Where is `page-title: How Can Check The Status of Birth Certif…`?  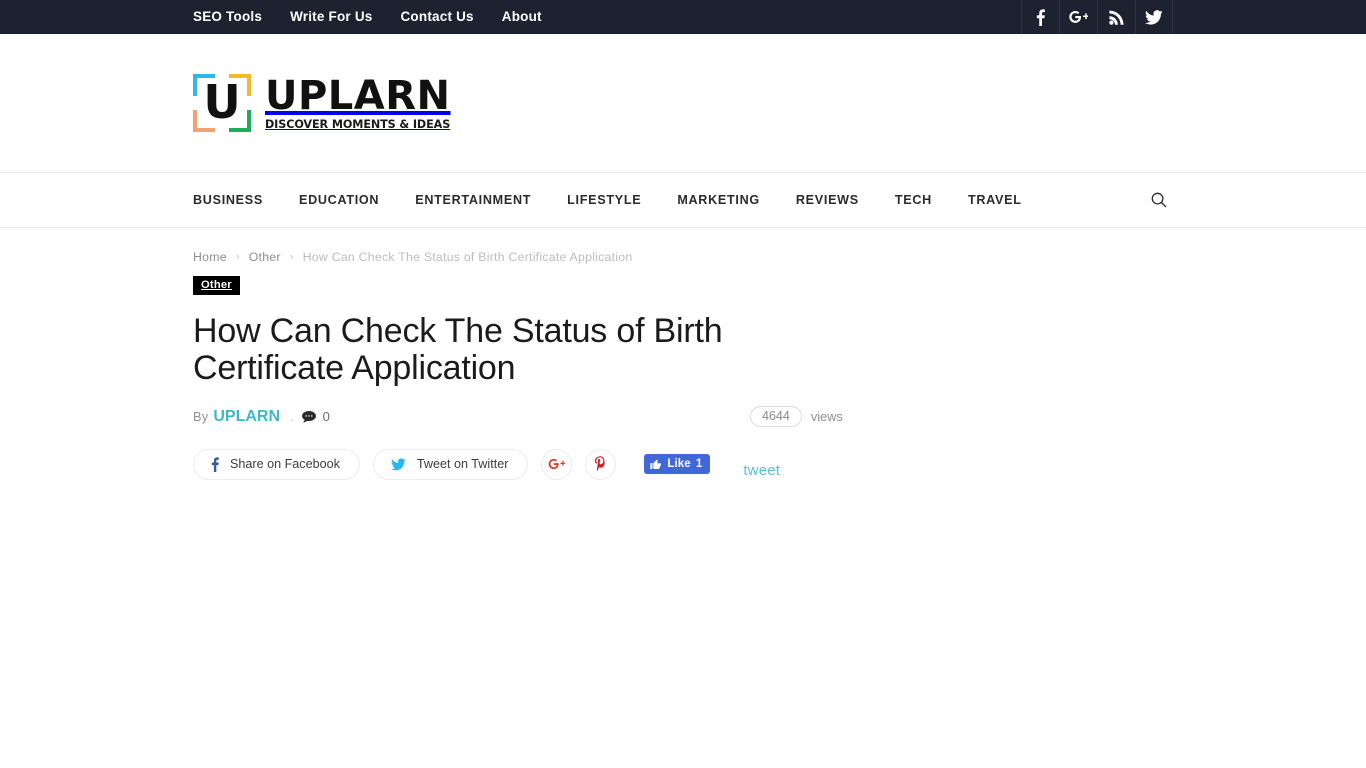
page-title: How Can Check The Status of Birth Certif… is located at coordinates (458, 350).